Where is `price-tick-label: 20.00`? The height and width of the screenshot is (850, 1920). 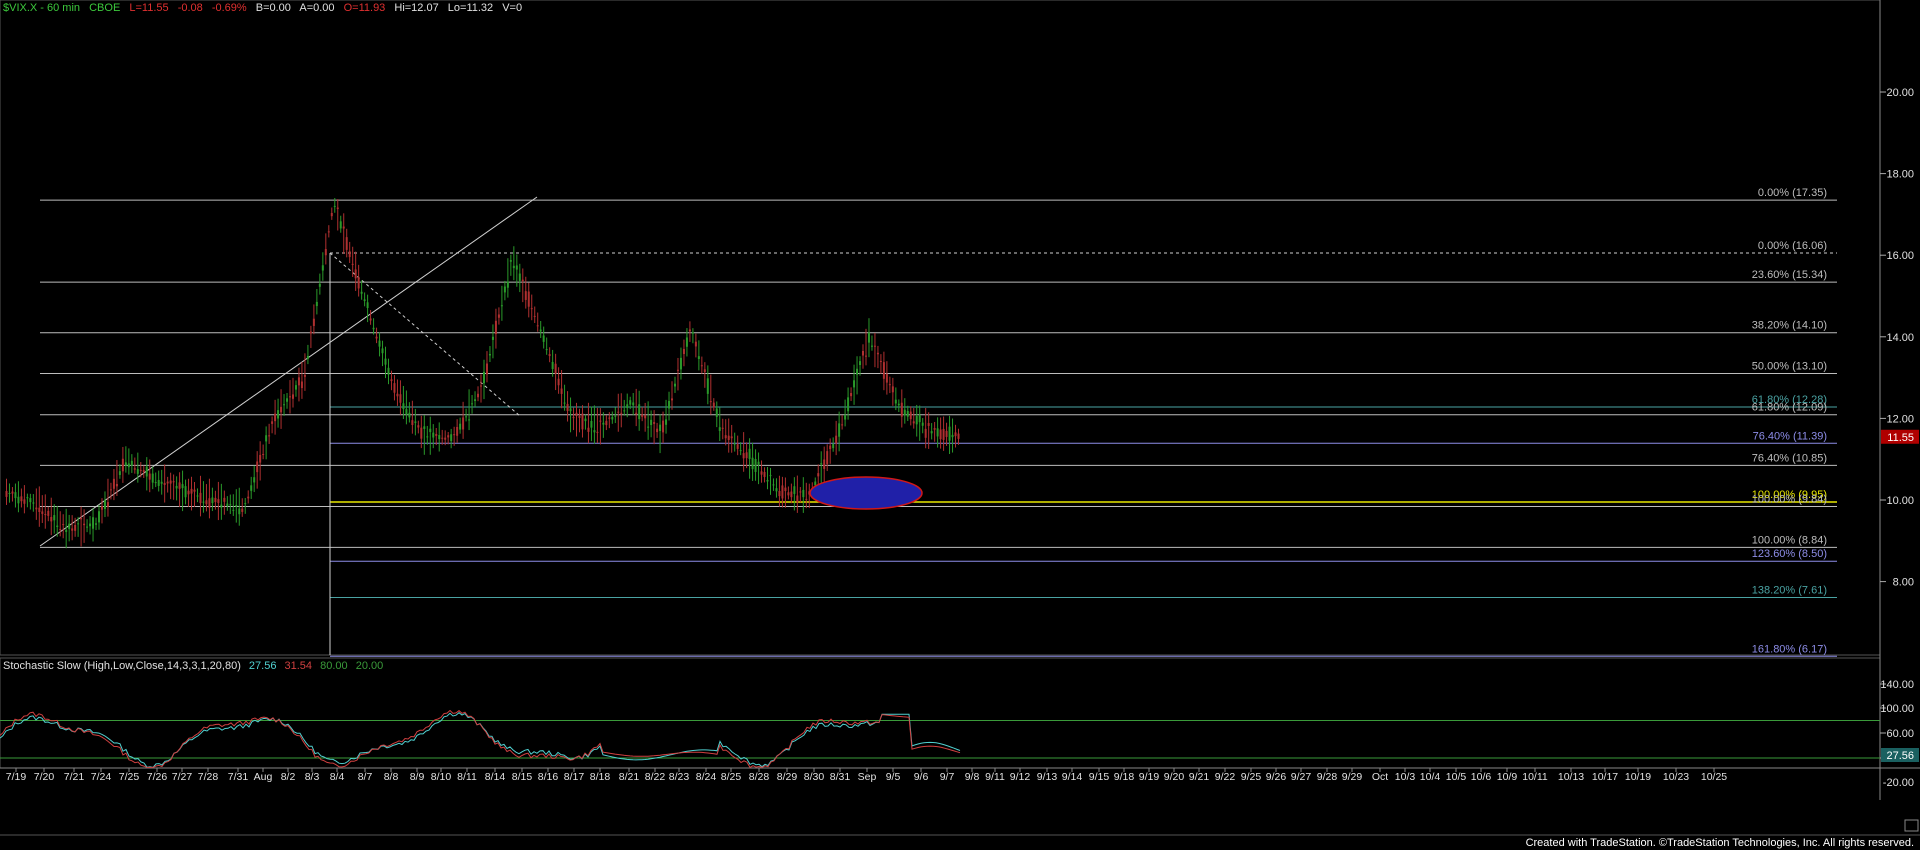 price-tick-label: 20.00 is located at coordinates (1900, 93).